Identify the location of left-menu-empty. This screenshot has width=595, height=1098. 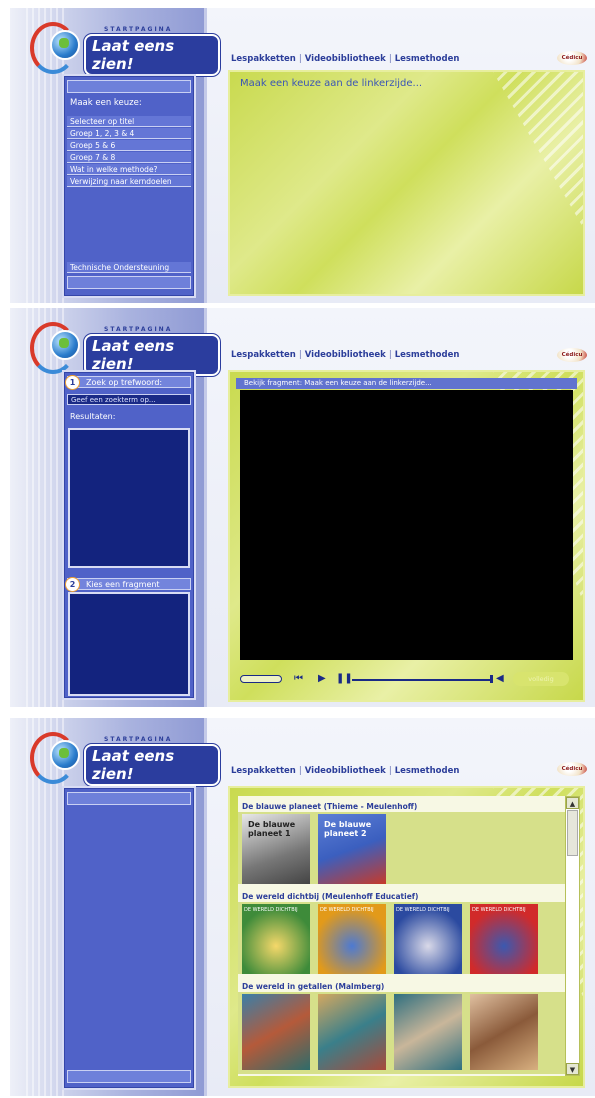
(129, 938).